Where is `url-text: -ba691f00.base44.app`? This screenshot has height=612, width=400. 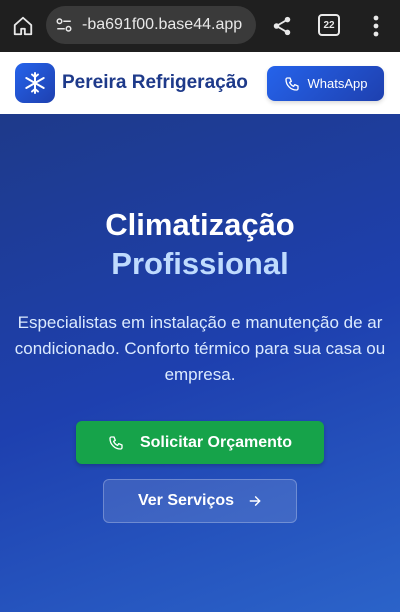
url-text: -ba691f00.base44.app is located at coordinates (162, 24).